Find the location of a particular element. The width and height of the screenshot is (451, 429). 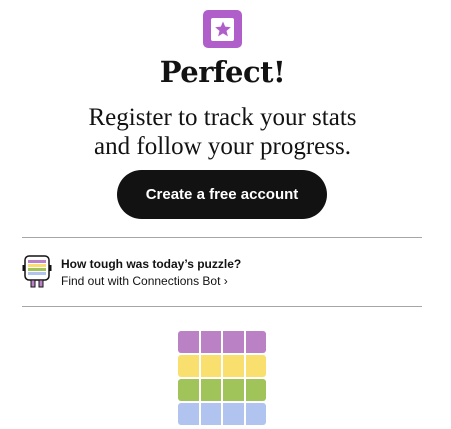

connections-bot-link: Find out with Connections Bot › is located at coordinates (144, 281).